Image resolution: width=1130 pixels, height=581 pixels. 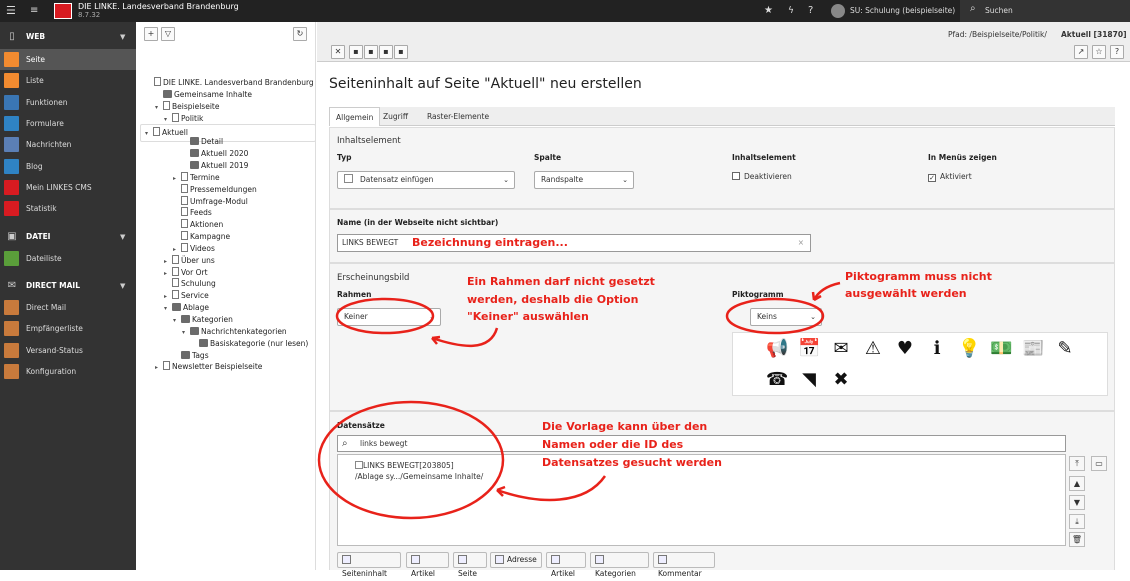 I want to click on piktogramm-hint-2: ausgewählt werden, so click(x=906, y=293).